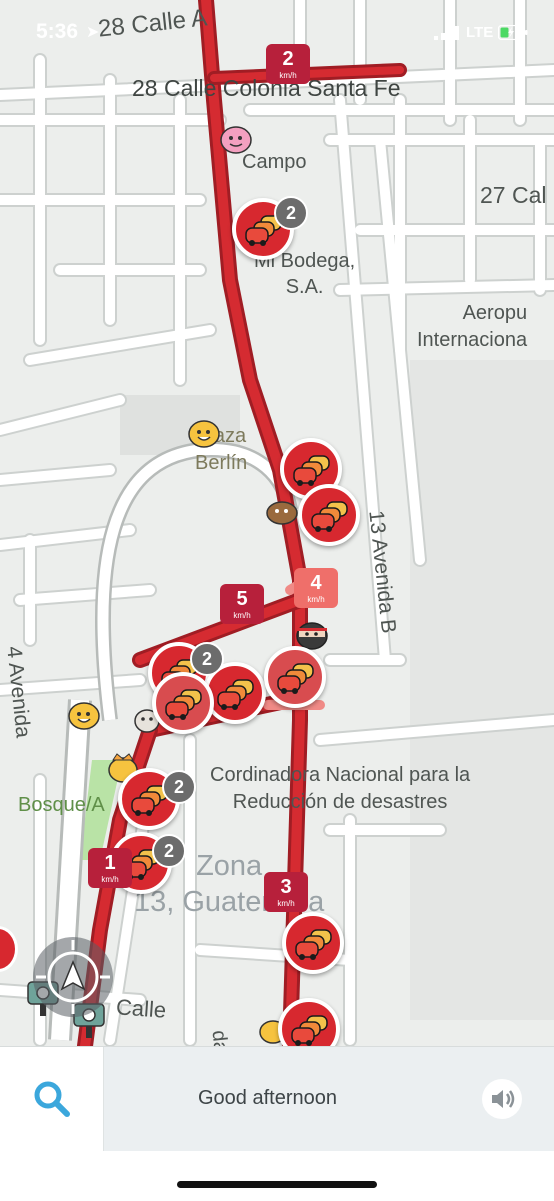  I want to click on place-label-bosque: Bosque/A, so click(61, 805).